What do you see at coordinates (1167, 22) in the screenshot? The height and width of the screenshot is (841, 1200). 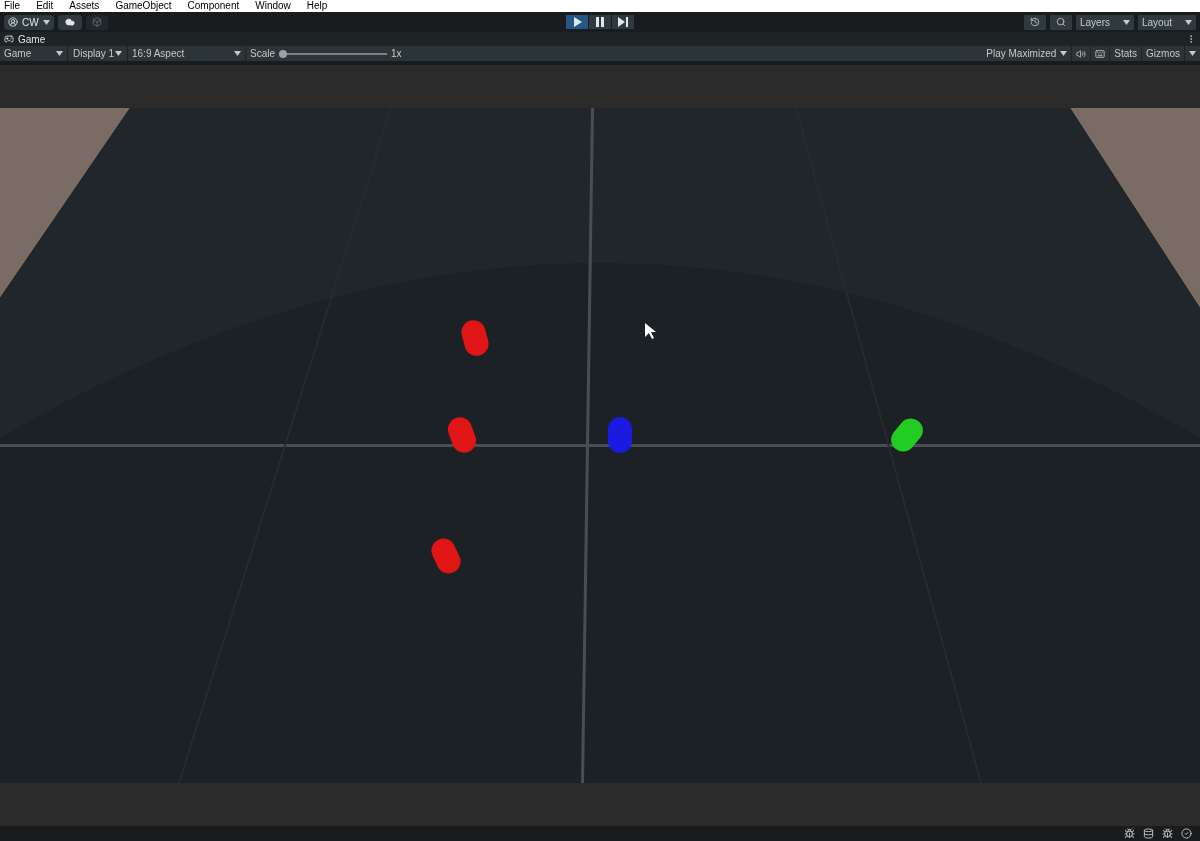 I see `layout-dropdown: Layout` at bounding box center [1167, 22].